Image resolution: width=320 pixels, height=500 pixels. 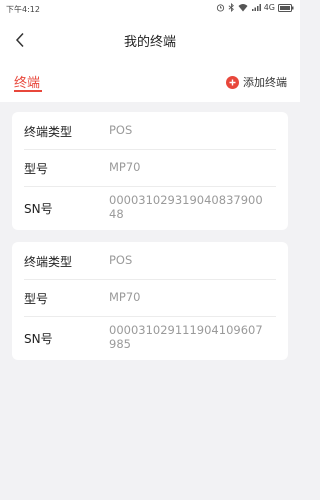 I want to click on plus-icon, so click(x=232, y=82).